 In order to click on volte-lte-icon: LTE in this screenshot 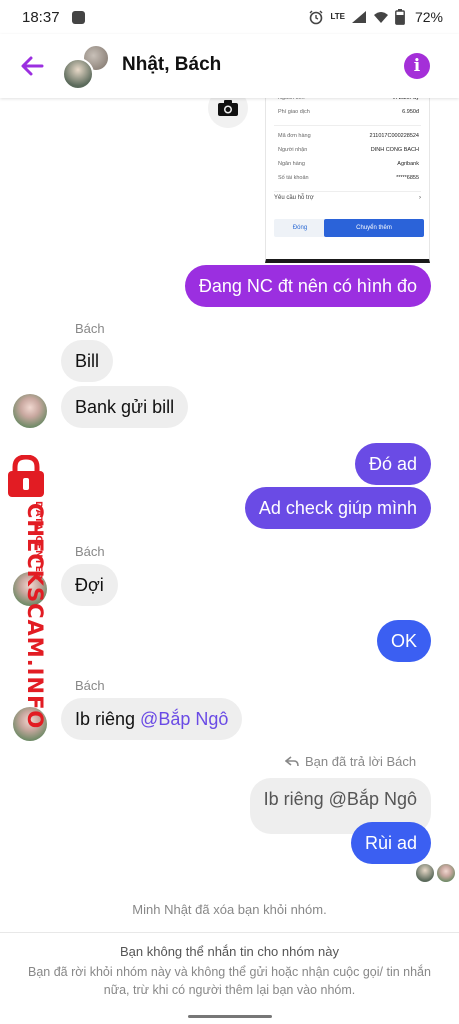, I will do `click(337, 16)`.